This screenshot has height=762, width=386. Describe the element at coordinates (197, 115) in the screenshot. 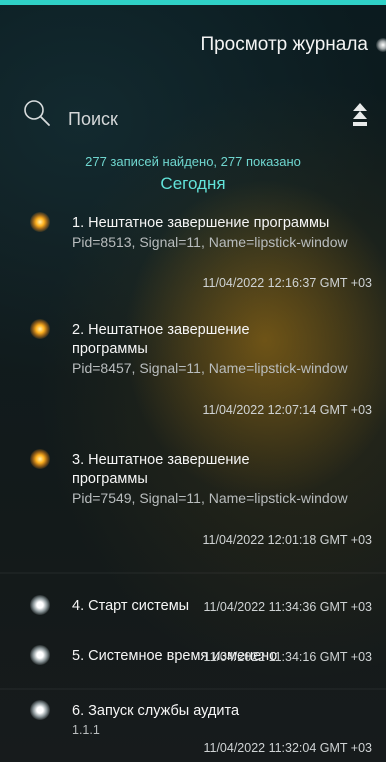

I see `search-bar: Поиск` at that location.